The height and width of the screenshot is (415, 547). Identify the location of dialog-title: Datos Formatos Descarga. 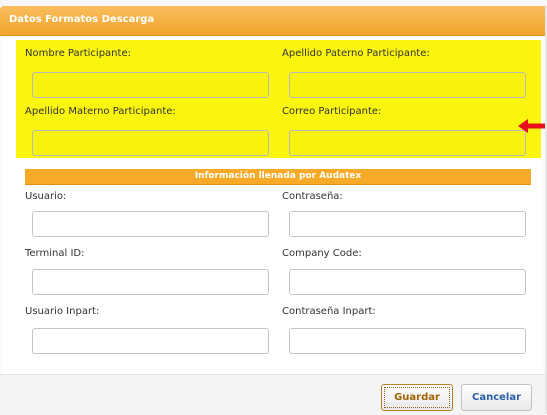
(82, 19).